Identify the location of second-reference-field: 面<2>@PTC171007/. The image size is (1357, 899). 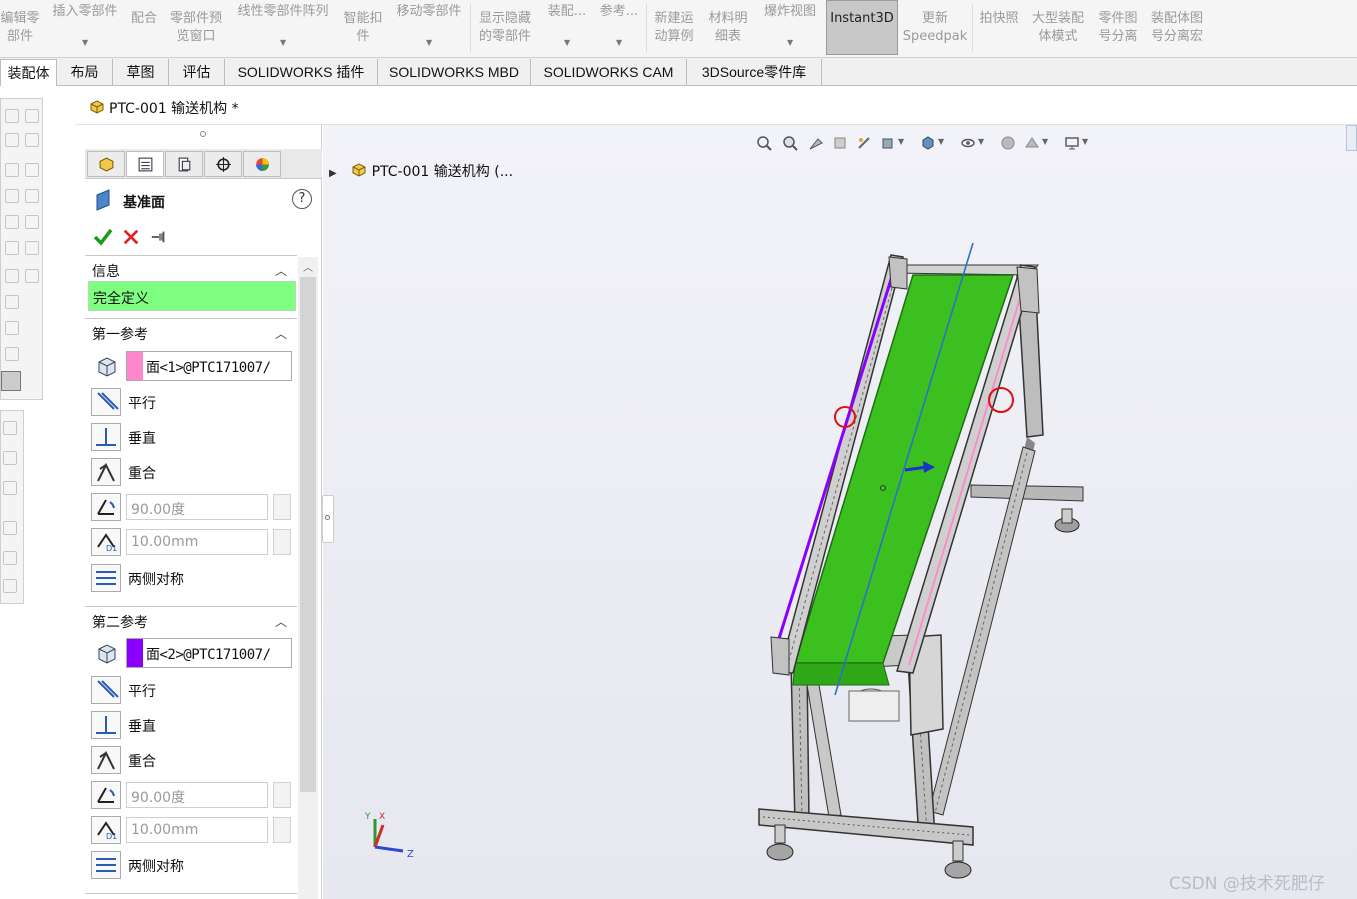
(209, 653).